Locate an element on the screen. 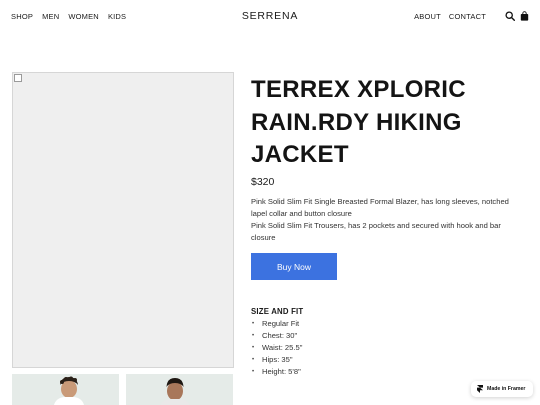  made-in-framer-badge: Made in Framer is located at coordinates (502, 389).